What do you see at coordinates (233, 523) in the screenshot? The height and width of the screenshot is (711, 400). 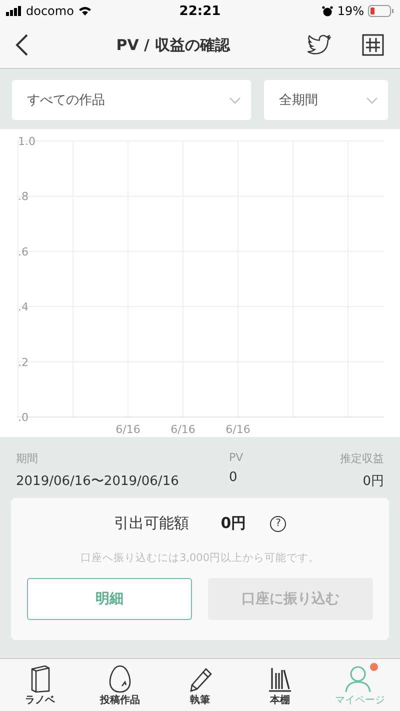 I see `withdraw-amount: 0円` at bounding box center [233, 523].